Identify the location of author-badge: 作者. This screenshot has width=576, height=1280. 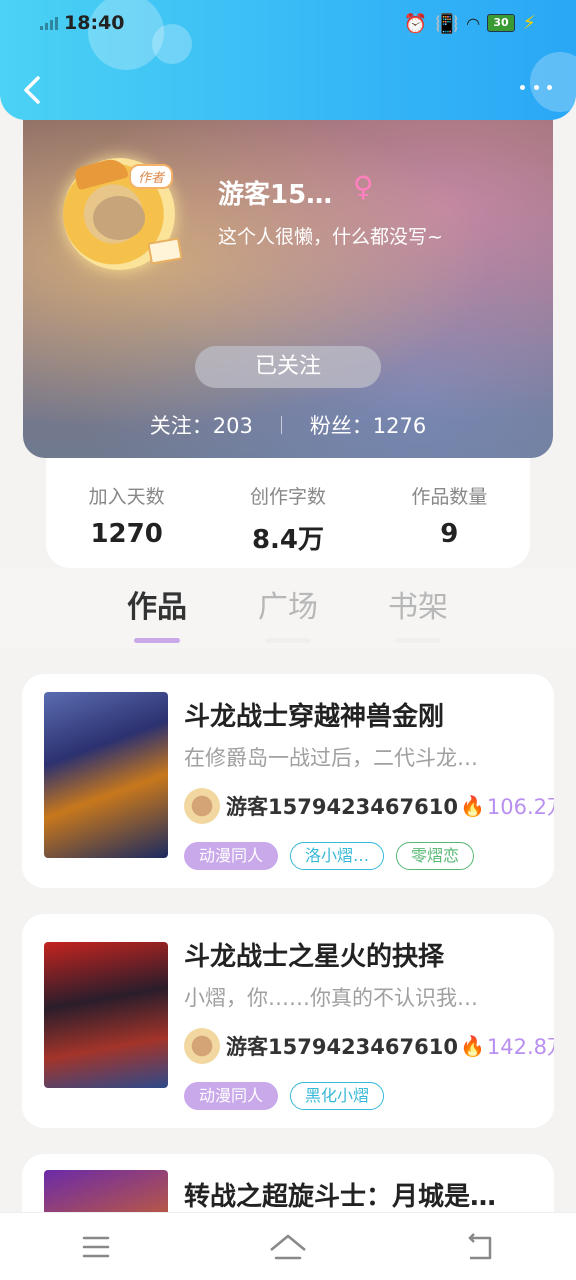
(151, 176).